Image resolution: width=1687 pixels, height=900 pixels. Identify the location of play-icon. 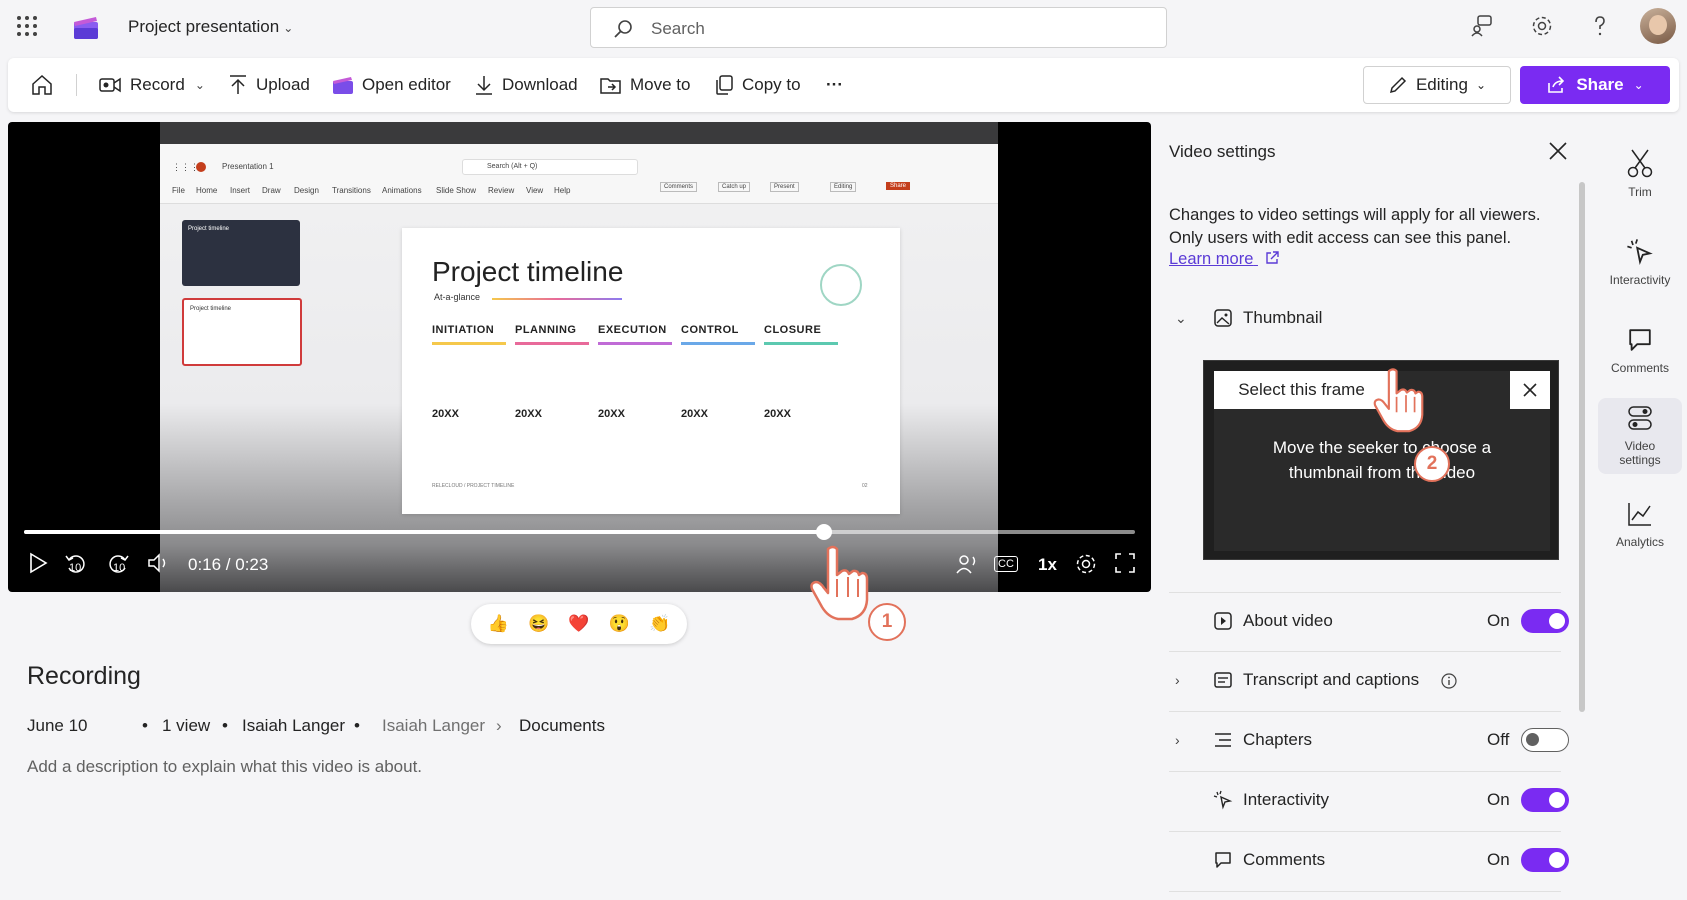
(38, 563).